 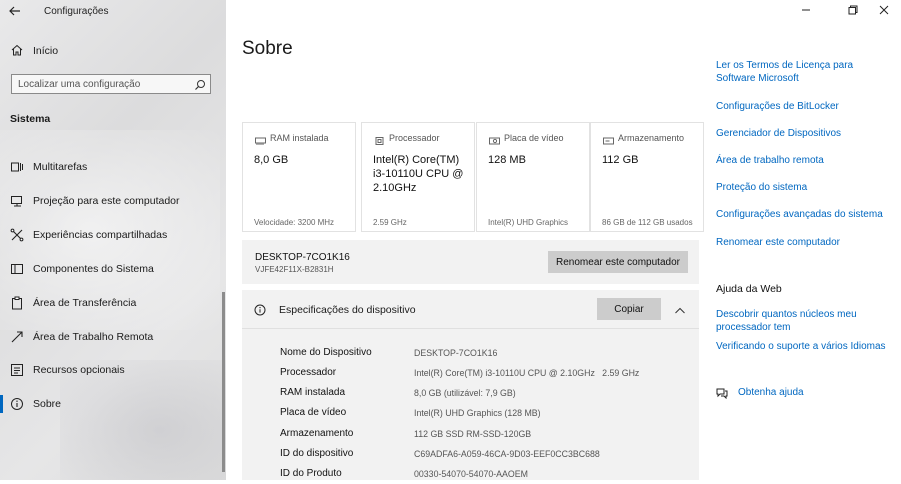 I want to click on projection-icon, so click(x=17, y=201).